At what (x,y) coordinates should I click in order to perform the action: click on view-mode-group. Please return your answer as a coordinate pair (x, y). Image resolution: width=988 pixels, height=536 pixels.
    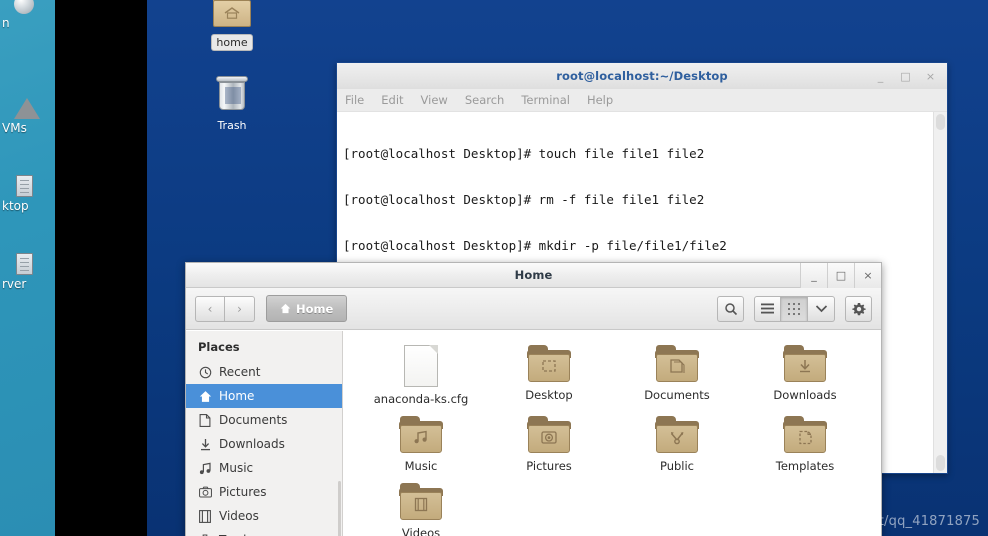
    Looking at the image, I should click on (794, 308).